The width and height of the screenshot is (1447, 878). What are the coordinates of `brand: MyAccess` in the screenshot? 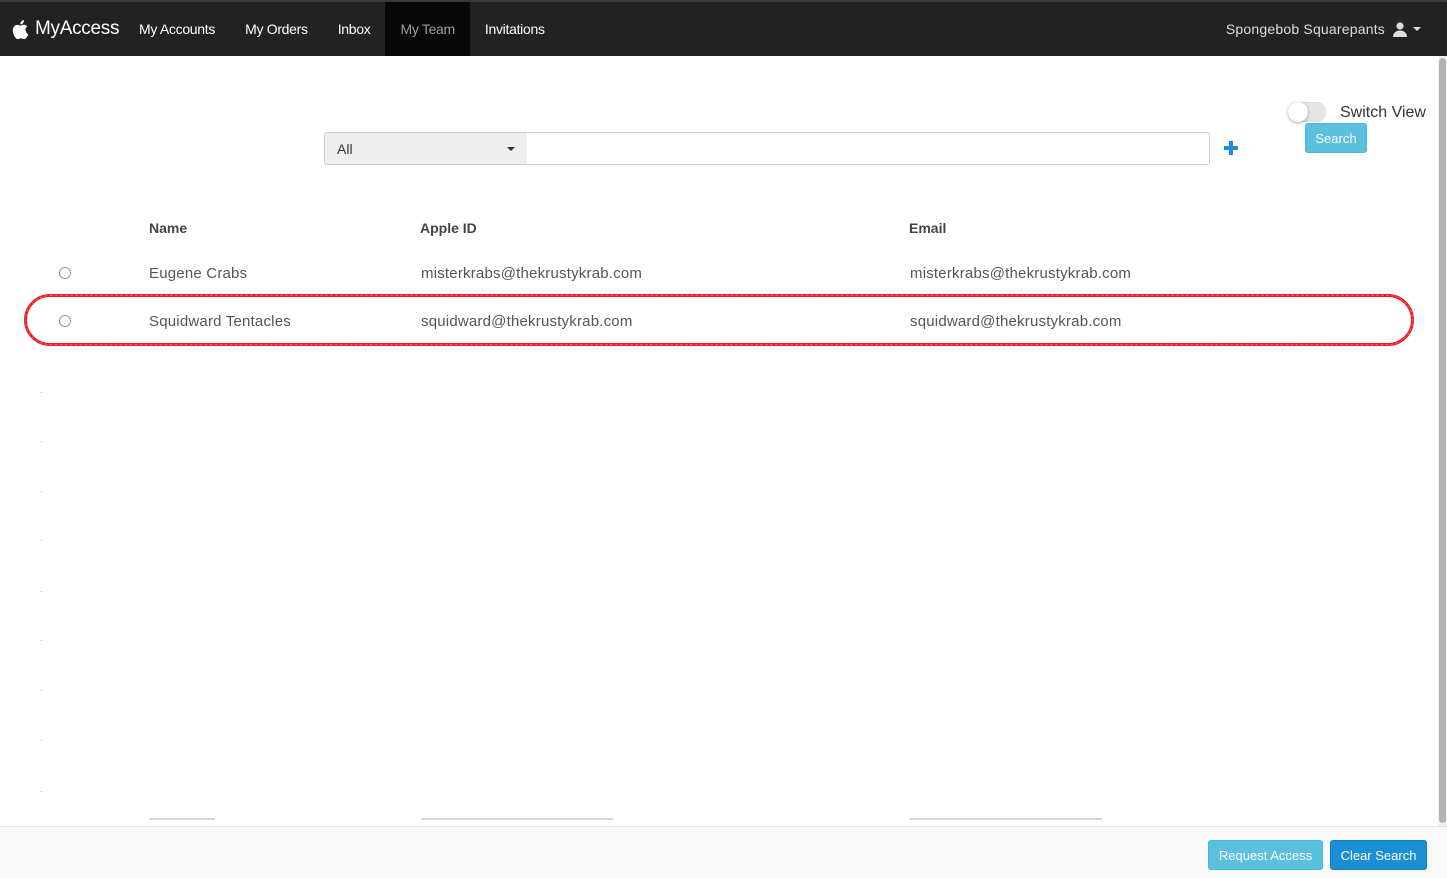 It's located at (65, 29).